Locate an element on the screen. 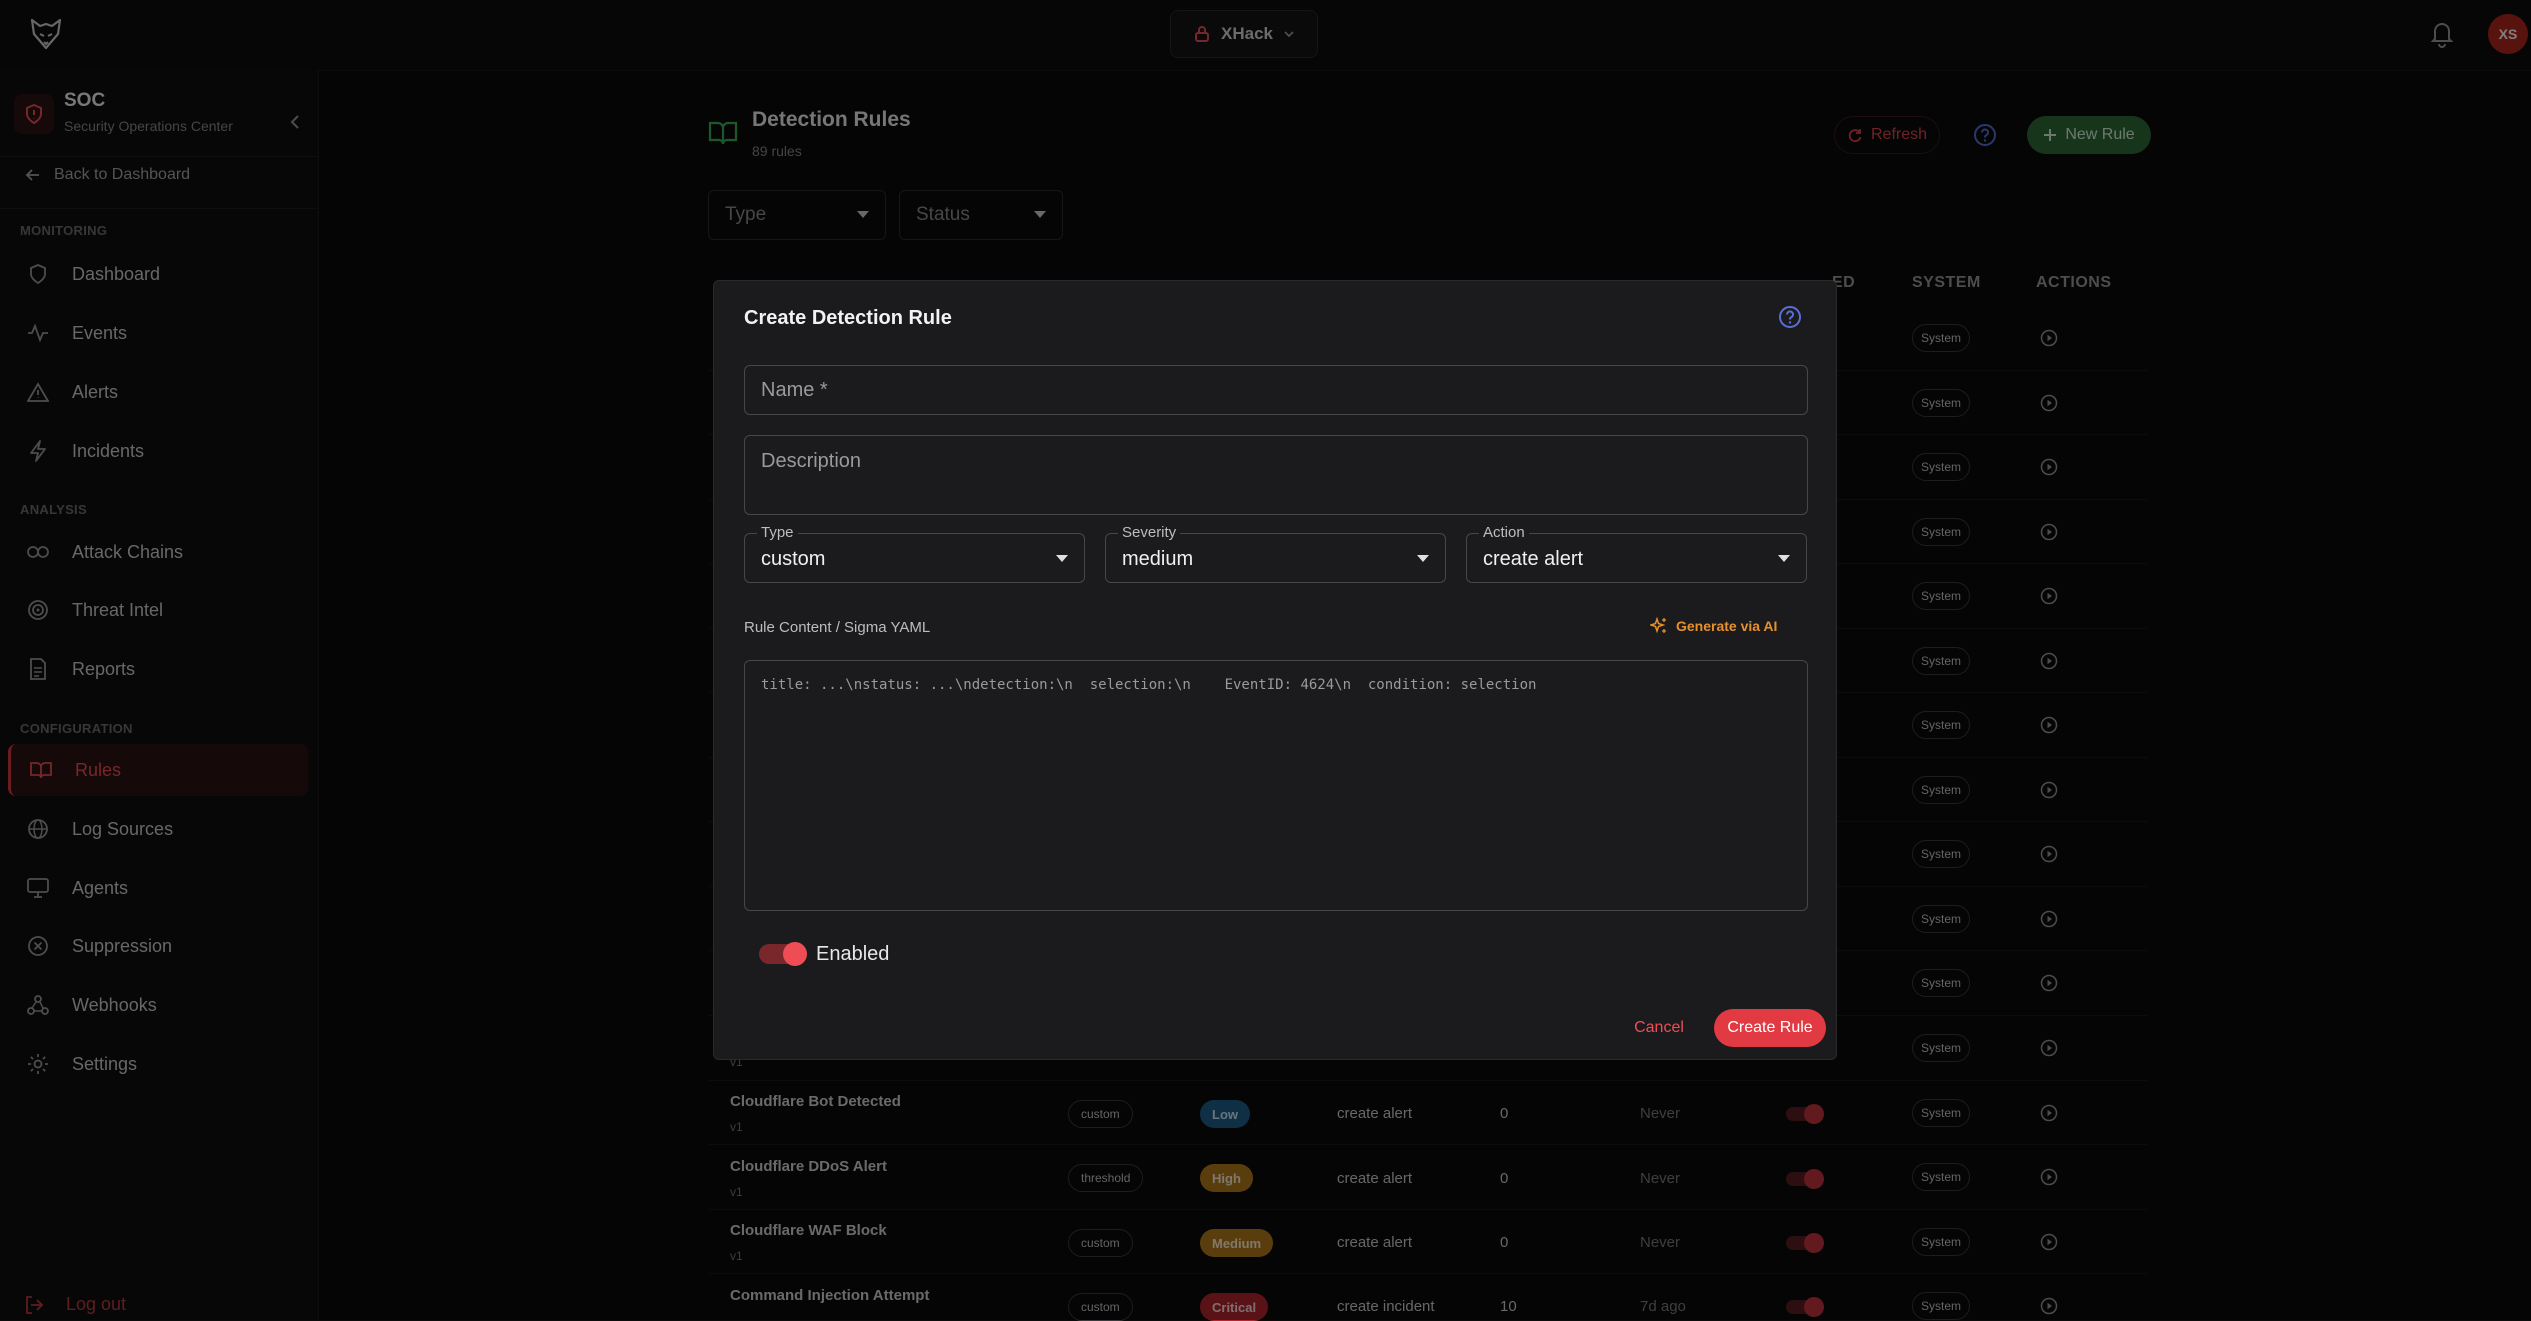 The width and height of the screenshot is (2531, 1321). description-input is located at coordinates (1276, 475).